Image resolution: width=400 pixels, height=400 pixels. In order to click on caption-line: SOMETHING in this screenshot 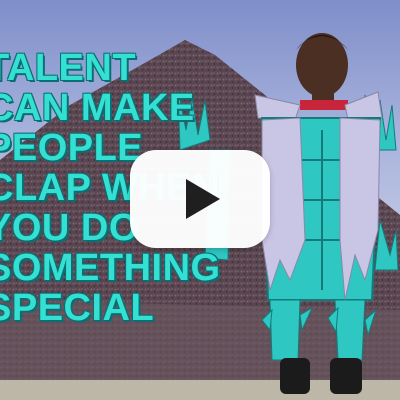, I will do `click(110, 268)`.